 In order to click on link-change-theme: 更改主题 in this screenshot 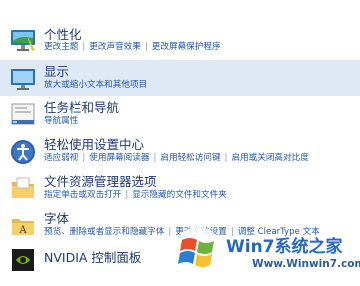, I will do `click(61, 47)`.